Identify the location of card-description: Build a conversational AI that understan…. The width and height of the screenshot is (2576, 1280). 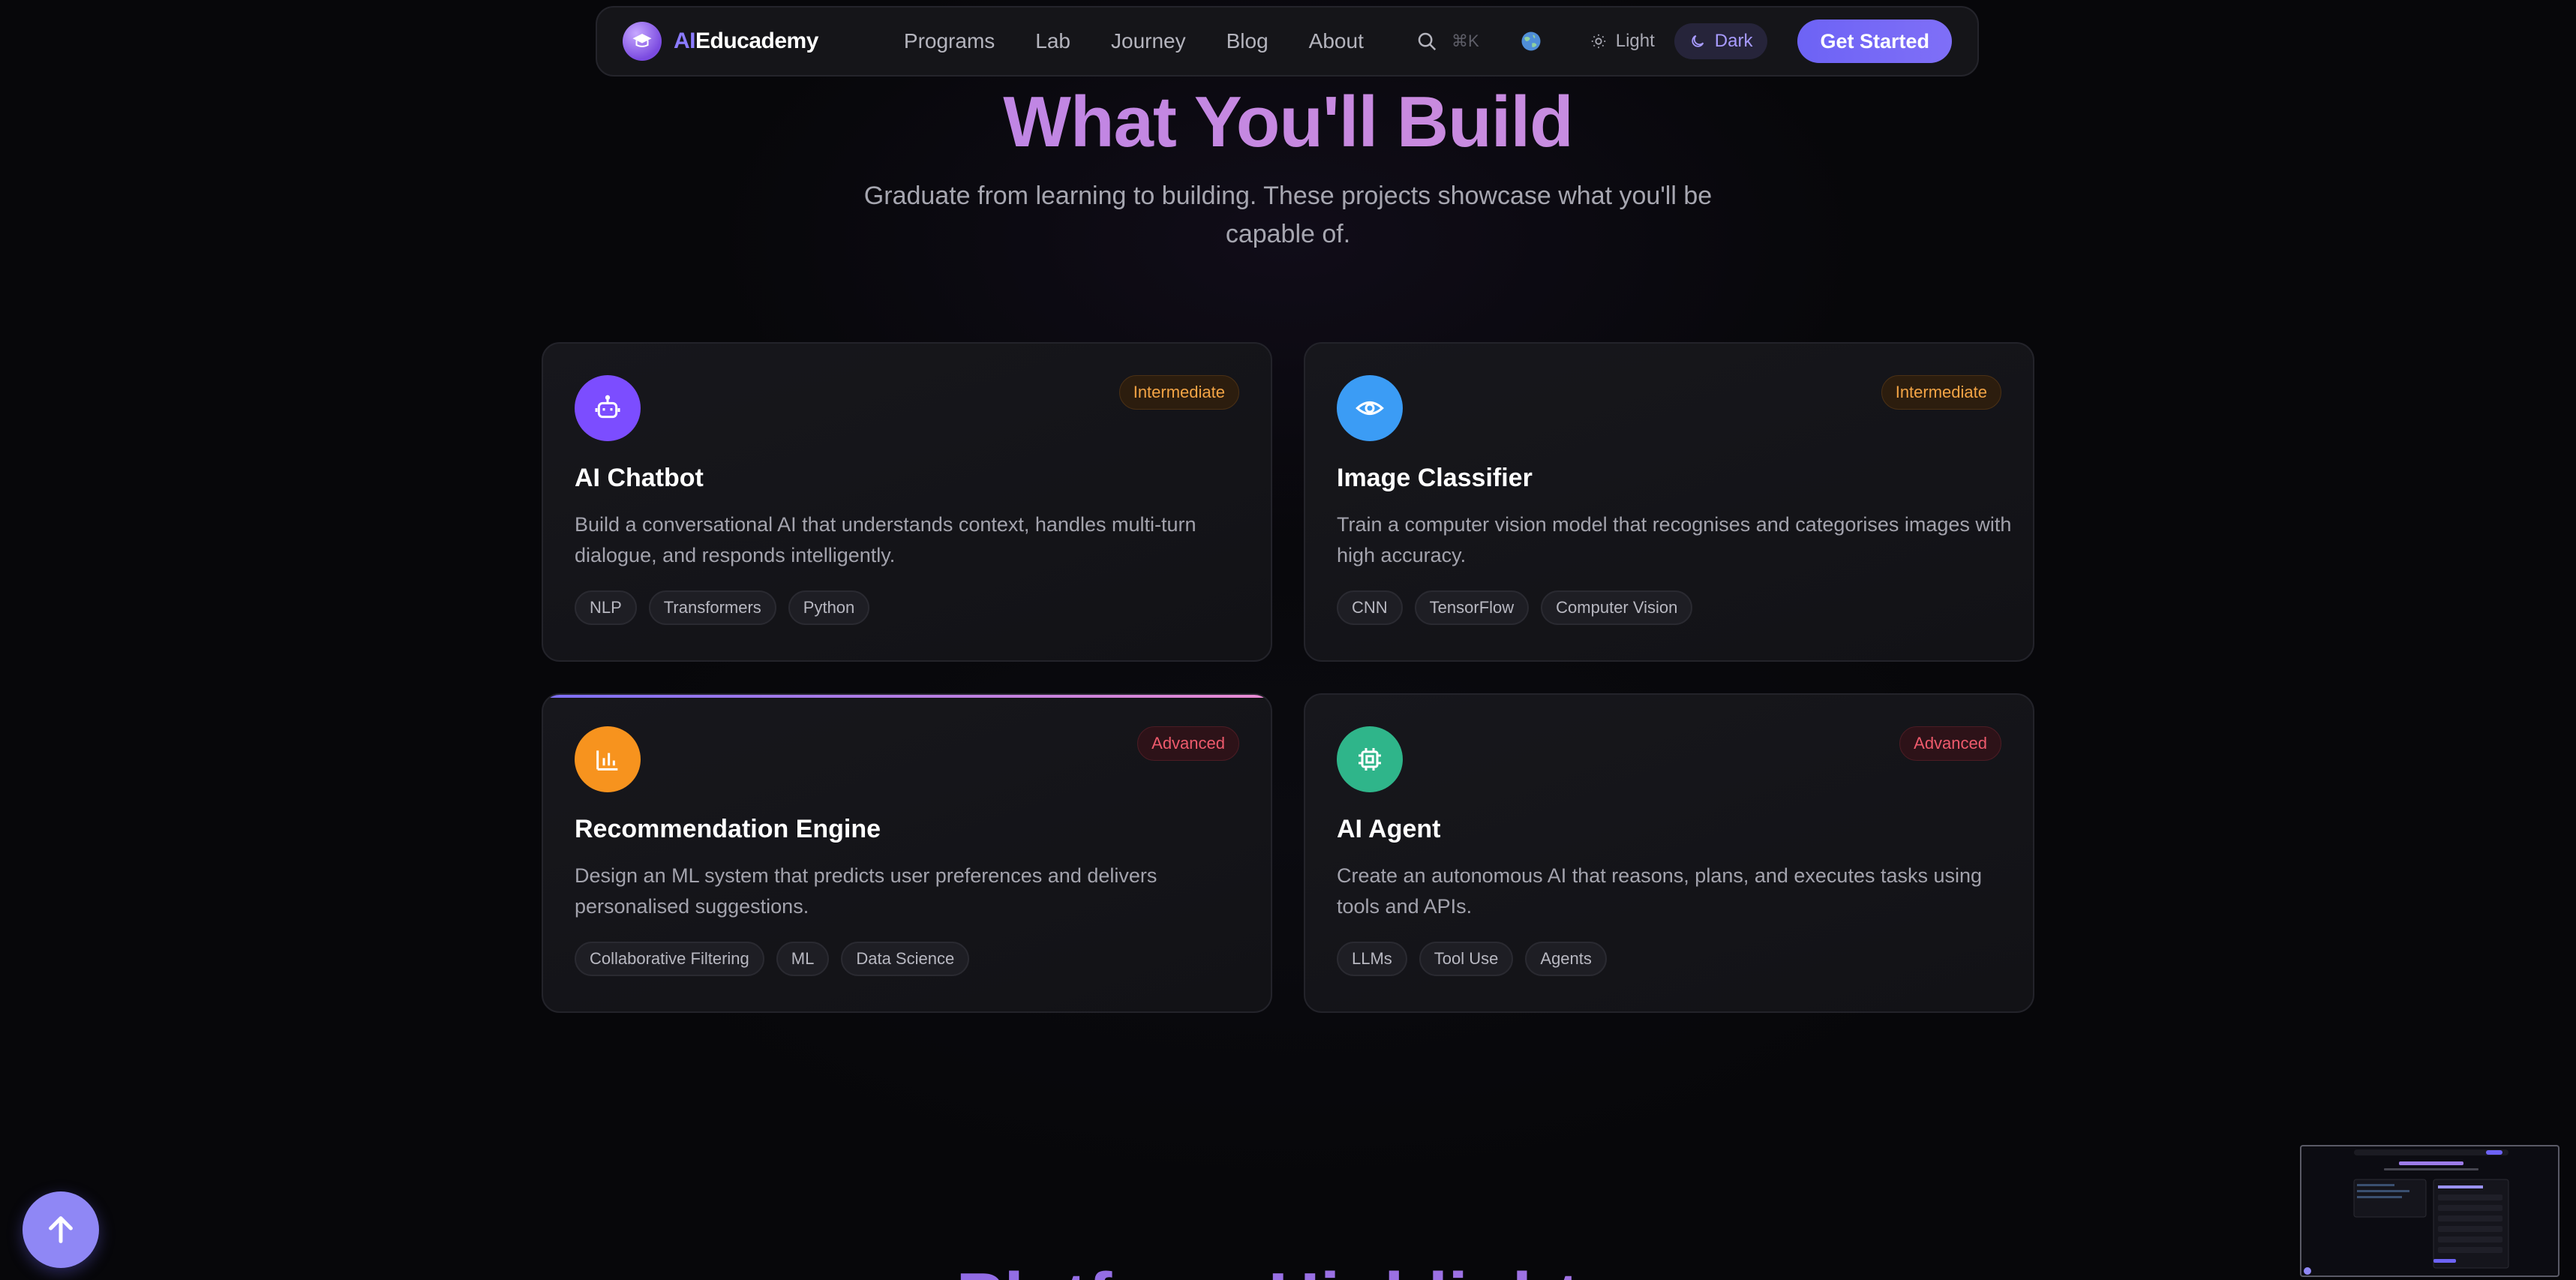
(885, 539).